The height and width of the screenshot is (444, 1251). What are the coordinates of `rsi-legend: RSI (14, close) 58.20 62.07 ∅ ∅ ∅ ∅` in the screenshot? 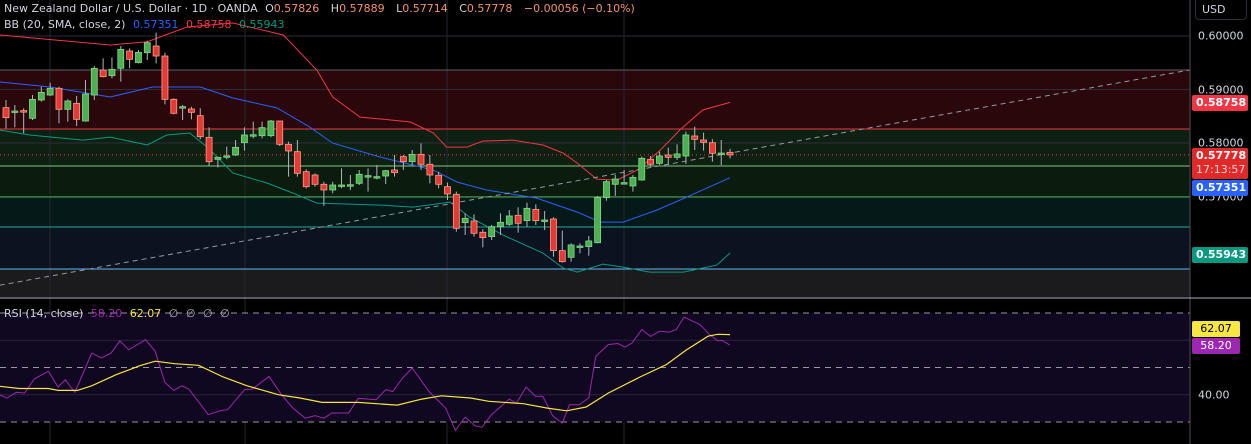 It's located at (119, 313).